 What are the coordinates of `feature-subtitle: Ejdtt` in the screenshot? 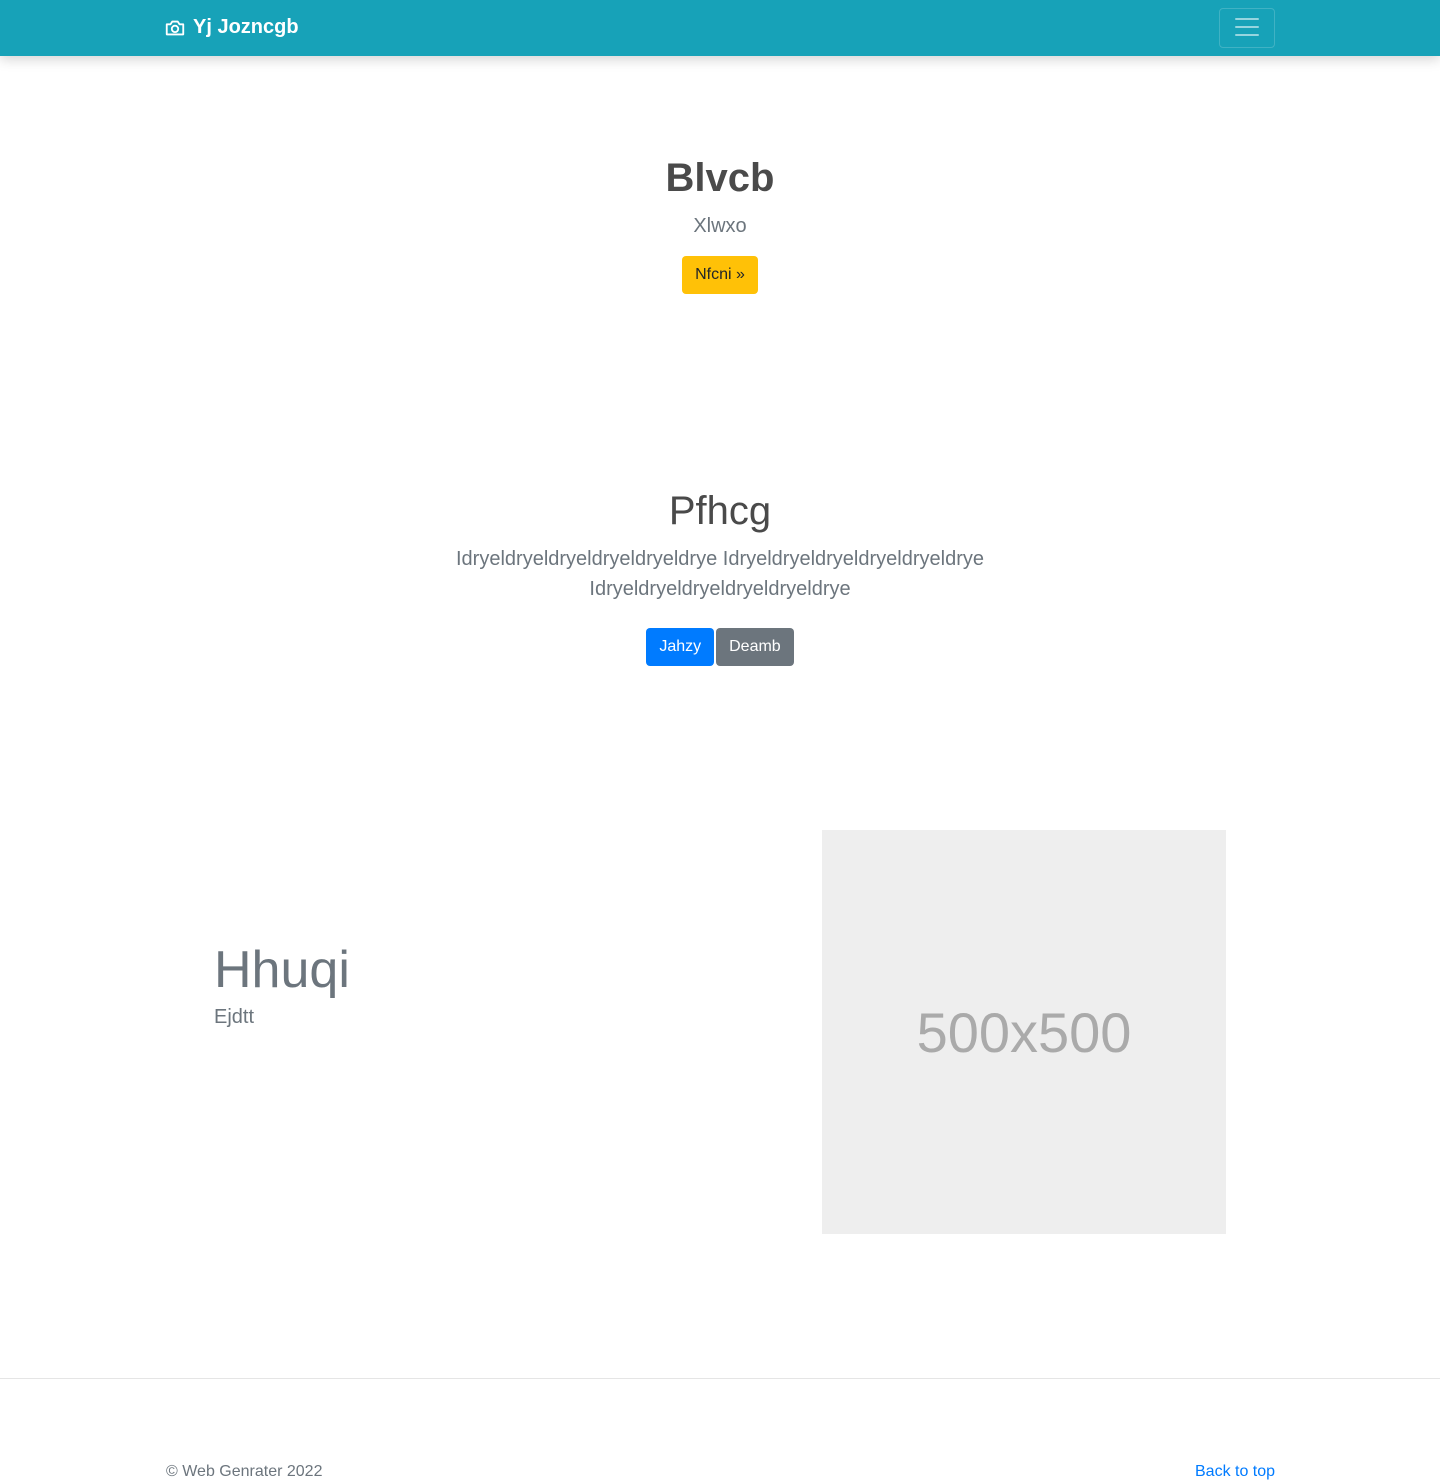 It's located at (234, 1017).